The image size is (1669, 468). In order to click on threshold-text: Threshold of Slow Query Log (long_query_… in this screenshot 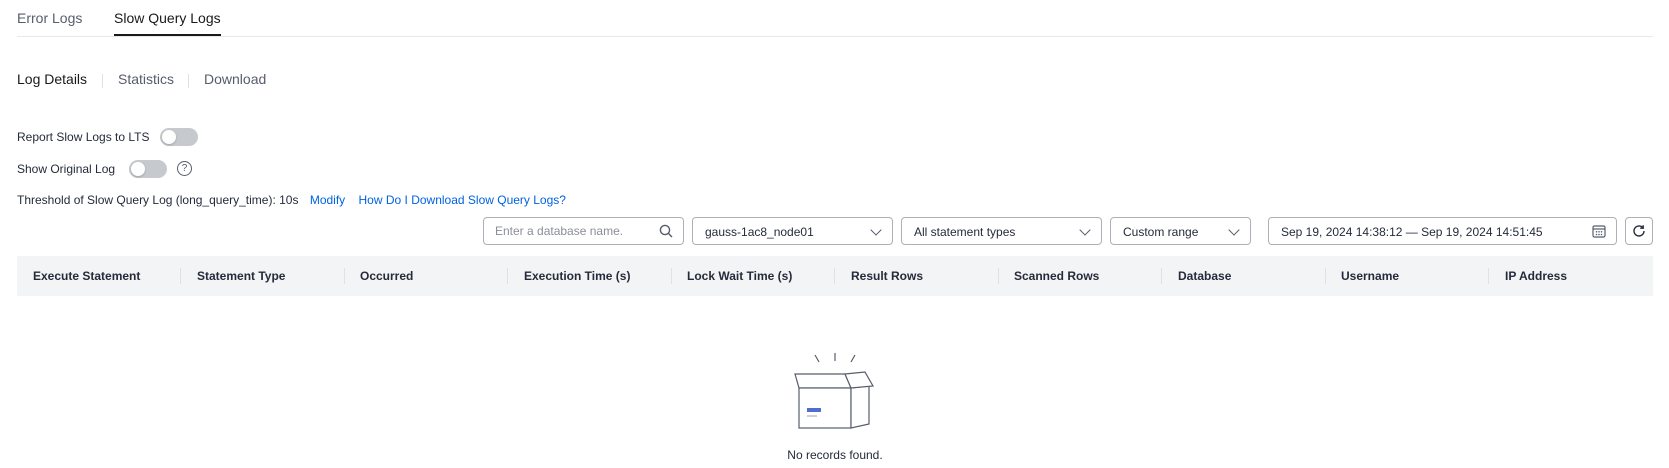, I will do `click(158, 200)`.